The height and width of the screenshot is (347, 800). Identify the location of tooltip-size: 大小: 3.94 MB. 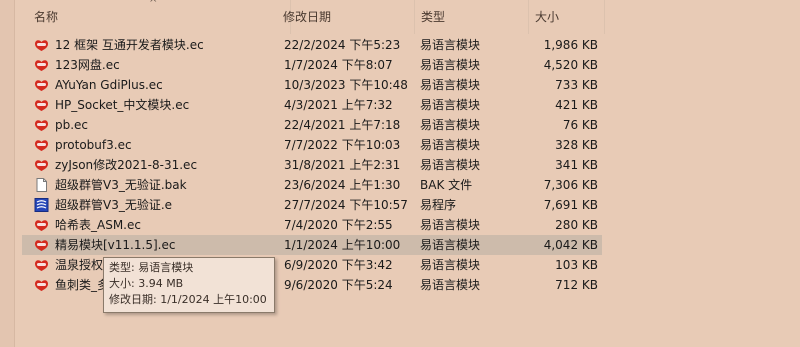
(146, 283).